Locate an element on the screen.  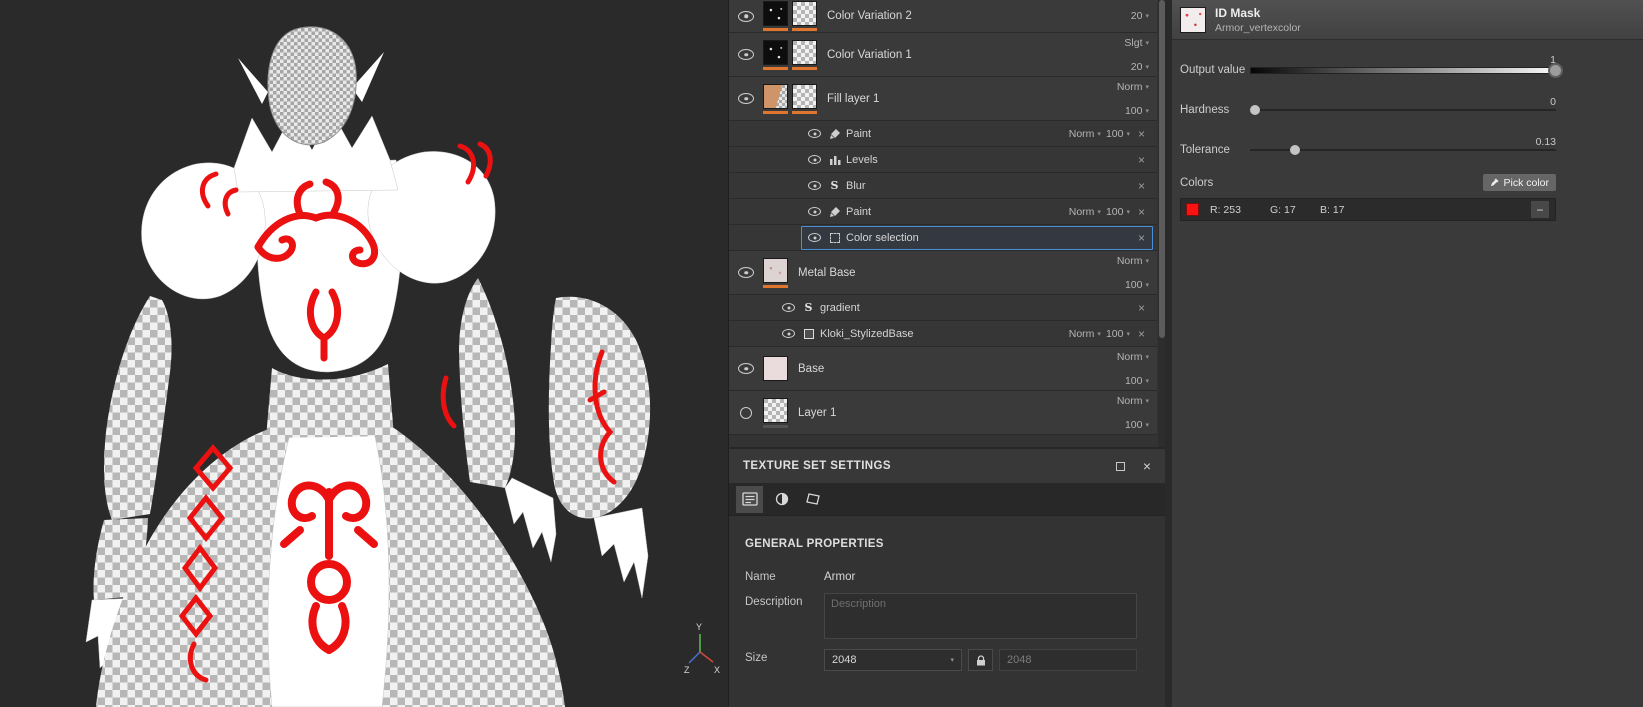
tolerance-slider-knob is located at coordinates (1294, 150).